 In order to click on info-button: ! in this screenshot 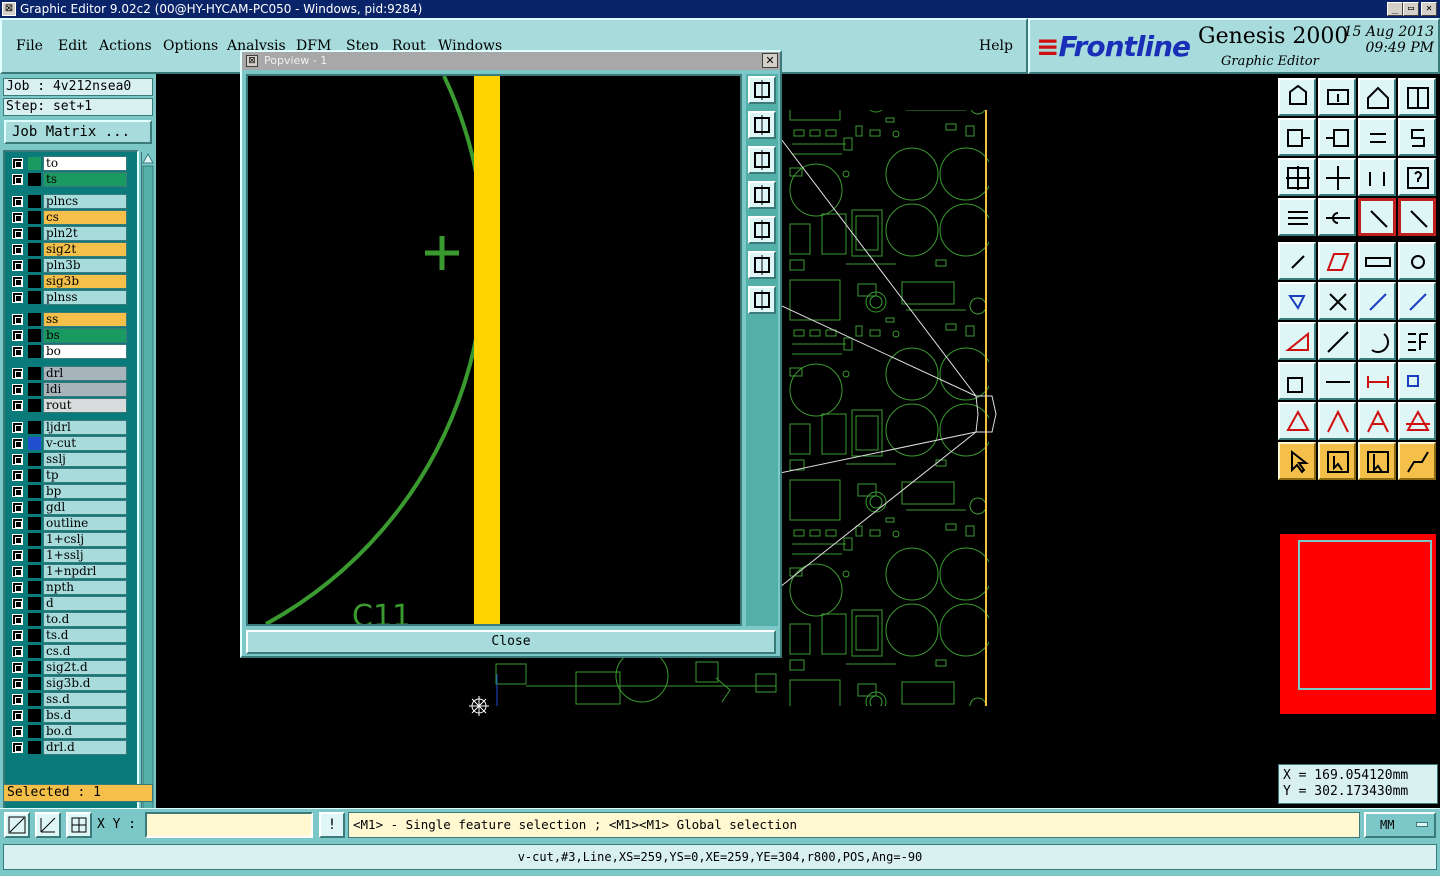, I will do `click(332, 825)`.